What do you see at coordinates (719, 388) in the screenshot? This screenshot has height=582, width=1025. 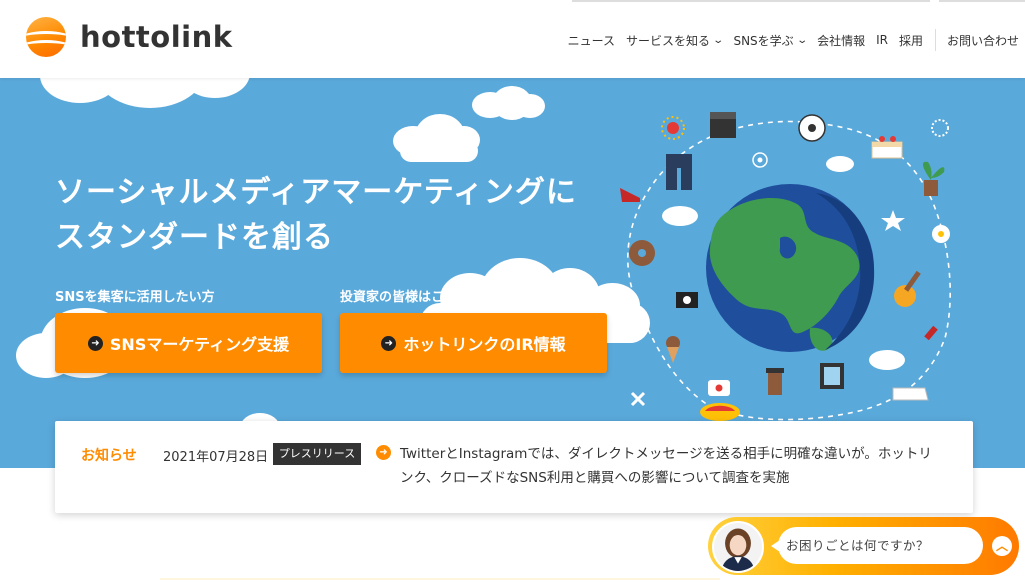 I see `chat-heart-icon` at bounding box center [719, 388].